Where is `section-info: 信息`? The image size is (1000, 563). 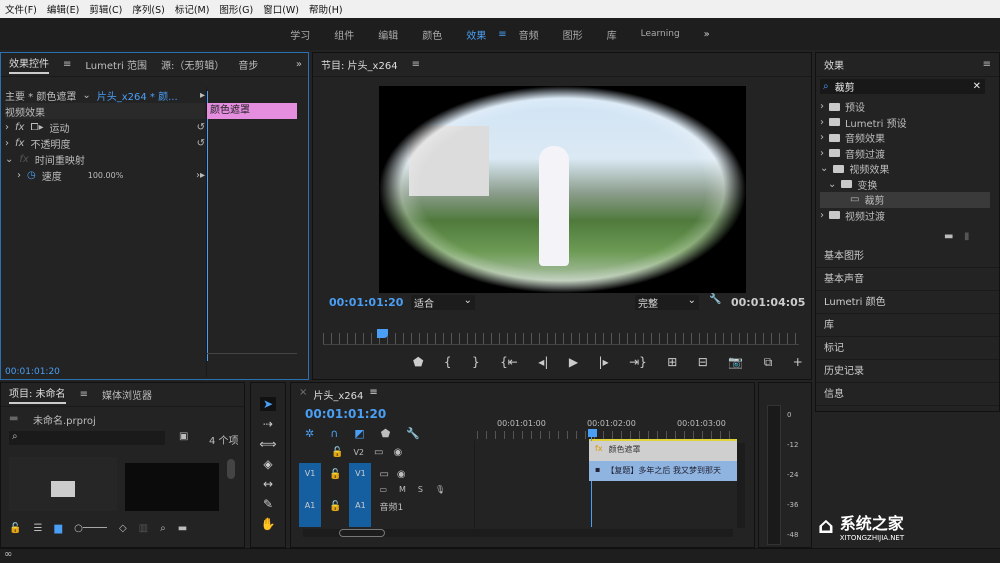
section-info: 信息 is located at coordinates (907, 394).